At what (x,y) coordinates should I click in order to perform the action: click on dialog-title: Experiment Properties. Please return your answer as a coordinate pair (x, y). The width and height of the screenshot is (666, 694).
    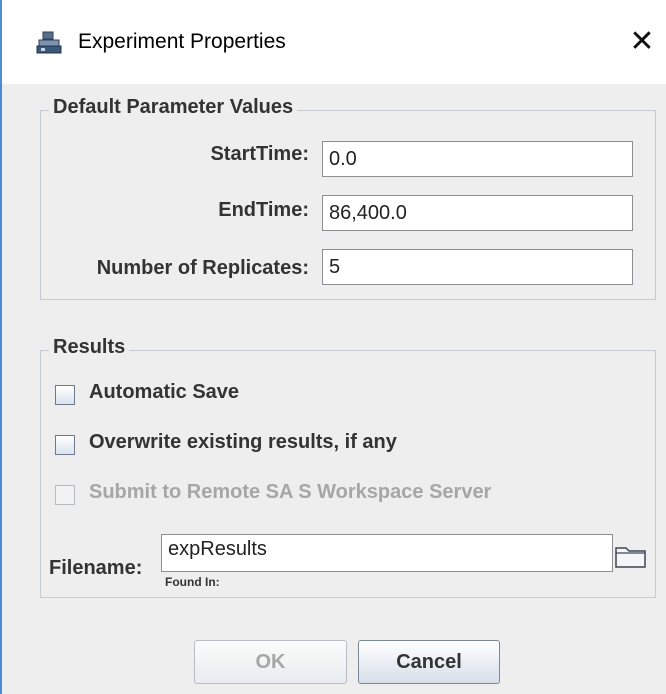
    Looking at the image, I should click on (182, 41).